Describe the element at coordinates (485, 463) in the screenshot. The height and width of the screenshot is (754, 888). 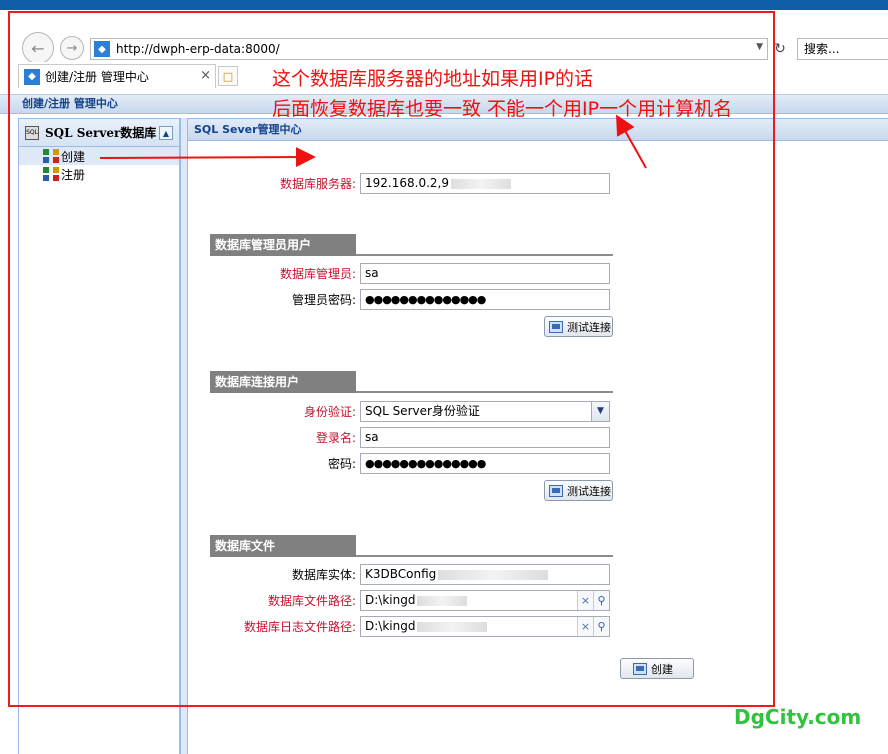
I see `password-field: ●●●●●●●●●●●●●●` at that location.